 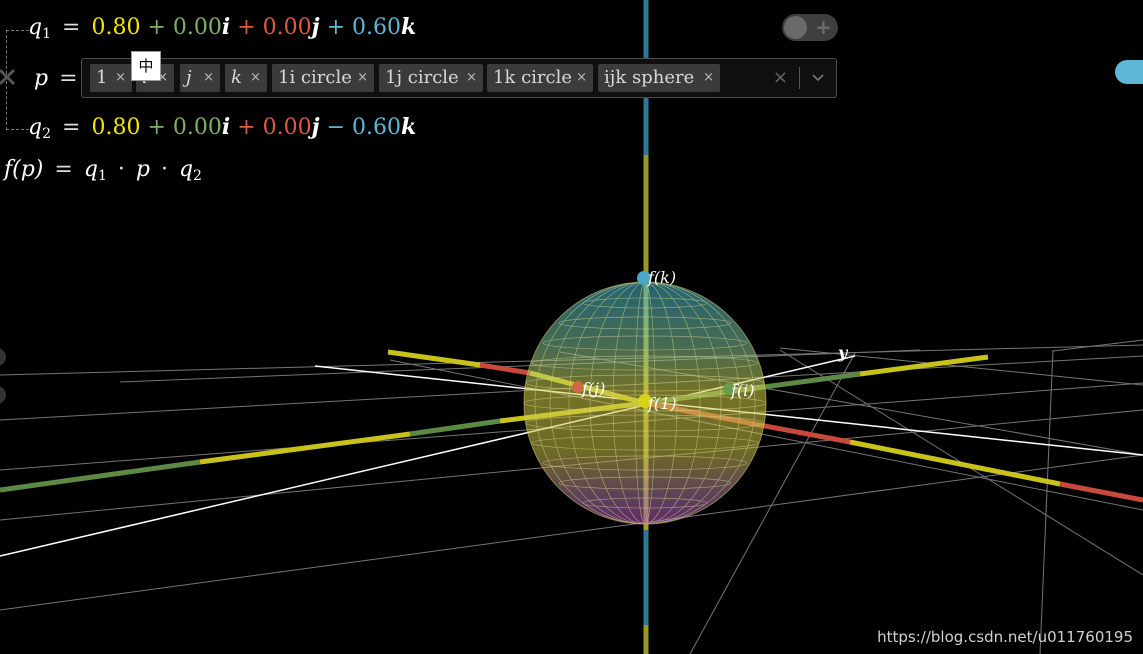 What do you see at coordinates (200, 78) in the screenshot?
I see `chip-j: j ×` at bounding box center [200, 78].